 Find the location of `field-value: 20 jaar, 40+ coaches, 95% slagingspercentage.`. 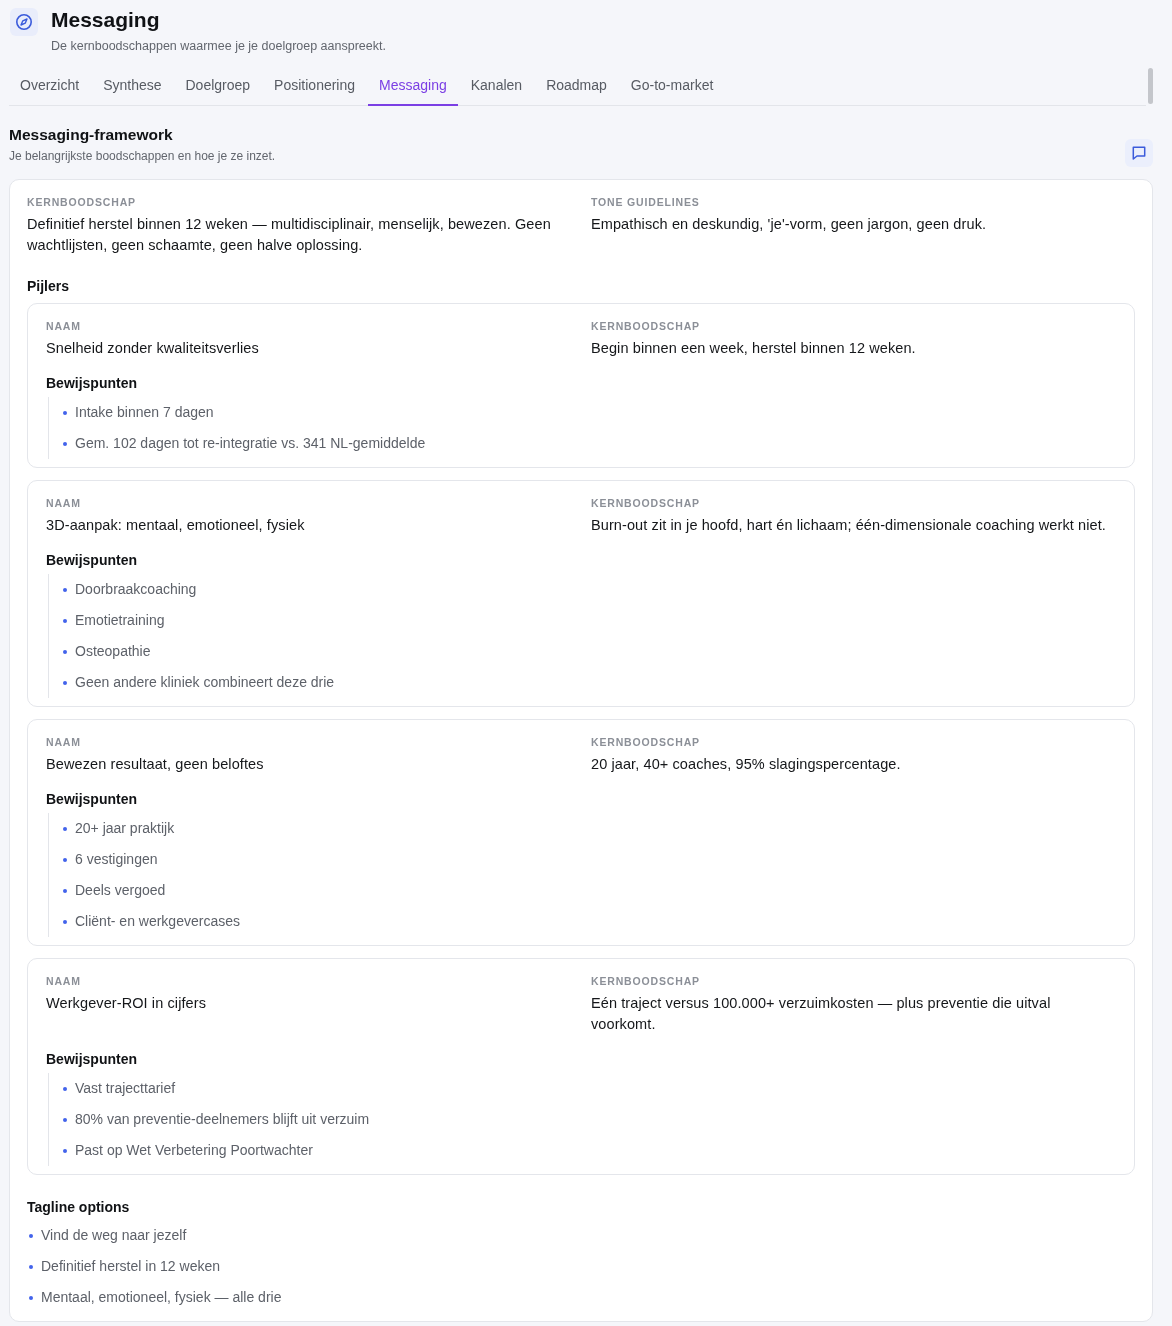

field-value: 20 jaar, 40+ coaches, 95% slagingspercentage. is located at coordinates (746, 764).